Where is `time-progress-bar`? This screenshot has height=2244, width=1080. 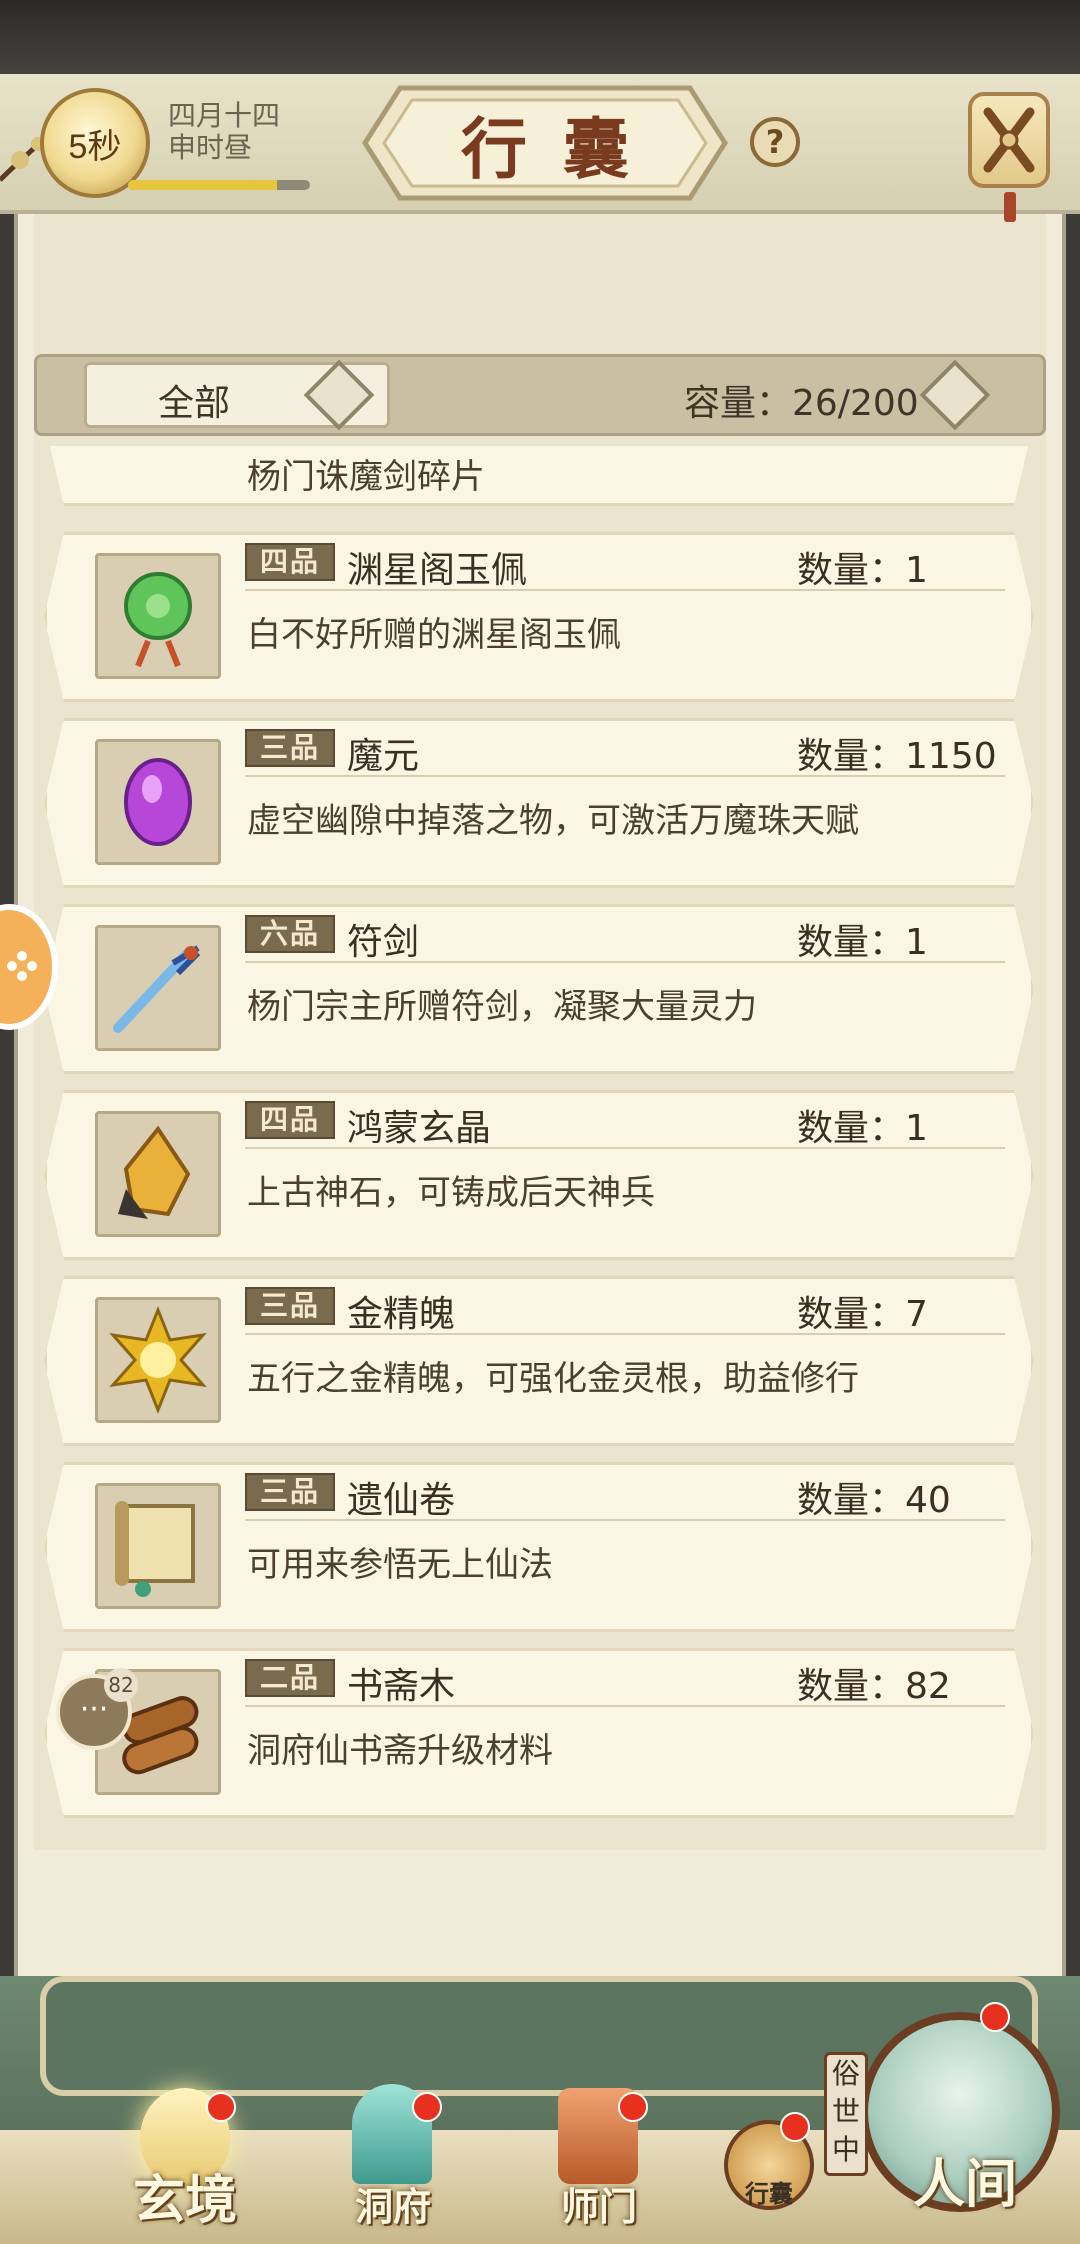 time-progress-bar is located at coordinates (219, 185).